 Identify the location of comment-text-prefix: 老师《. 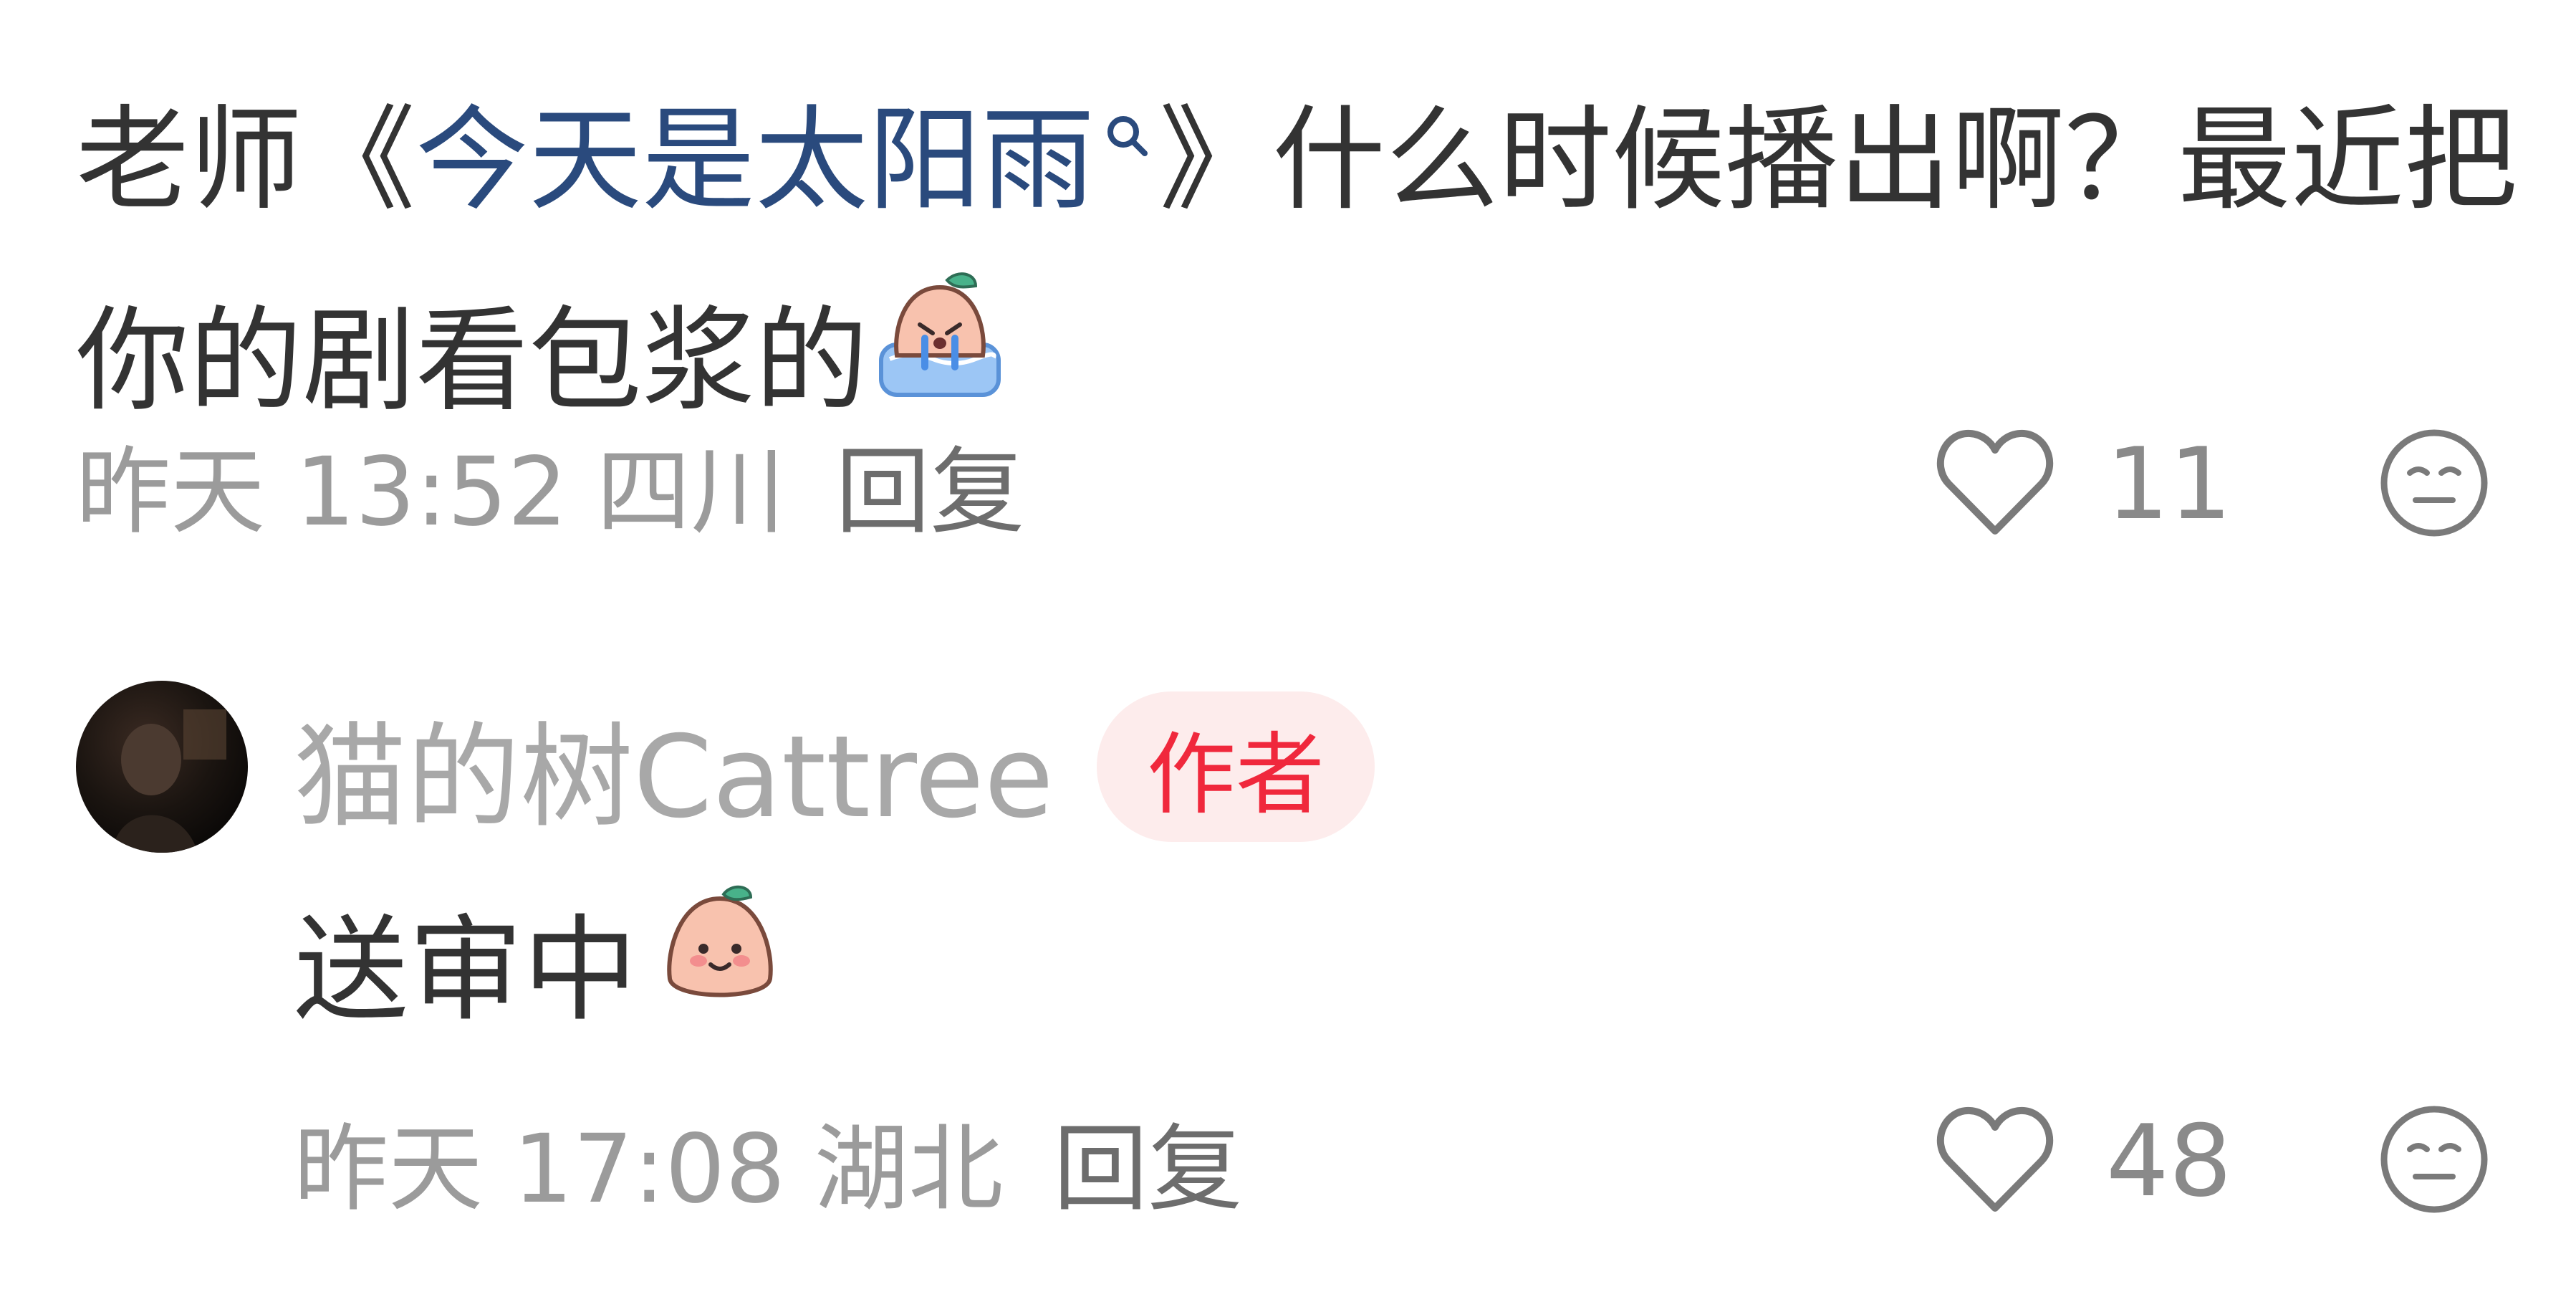
(245, 160).